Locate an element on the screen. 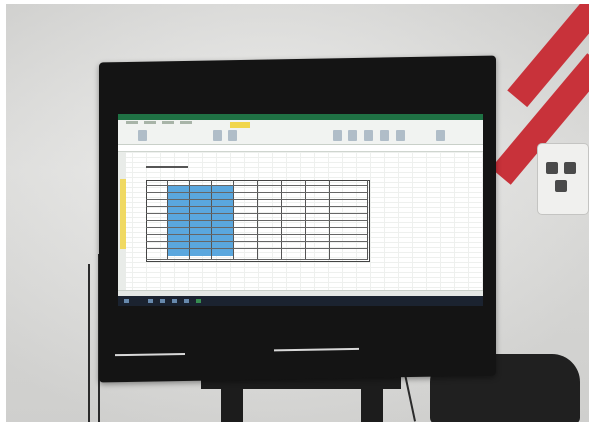 Image resolution: width=594 pixels, height=426 pixels. ribbon is located at coordinates (300, 132).